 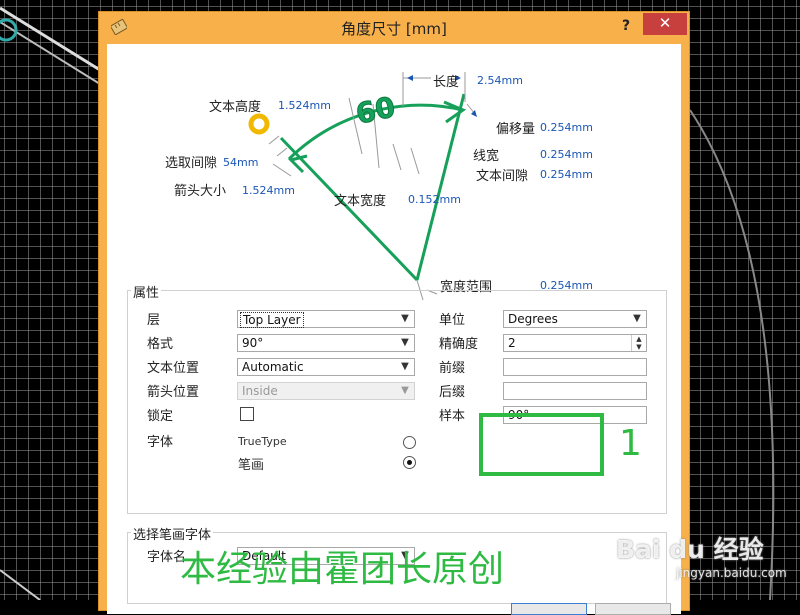 What do you see at coordinates (409, 442) in the screenshot?
I see `font-truetype-radio` at bounding box center [409, 442].